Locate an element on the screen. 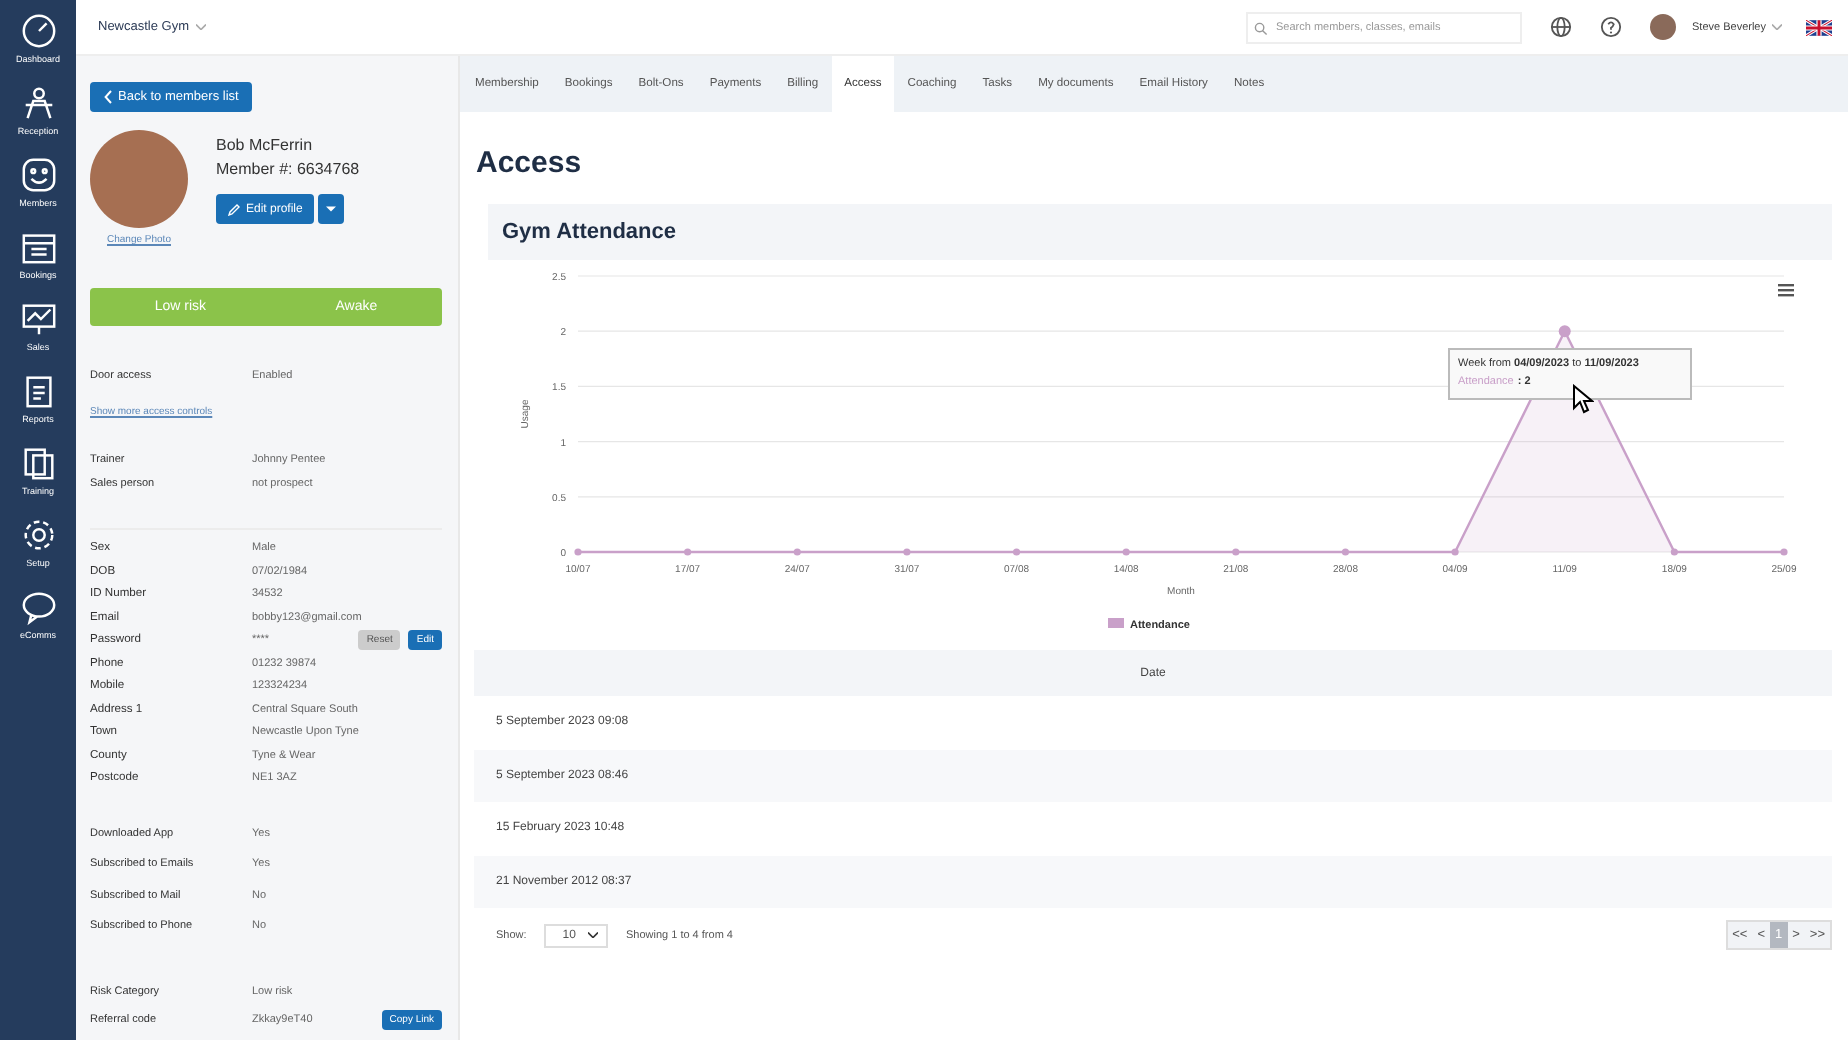  legend-swatch is located at coordinates (1116, 623).